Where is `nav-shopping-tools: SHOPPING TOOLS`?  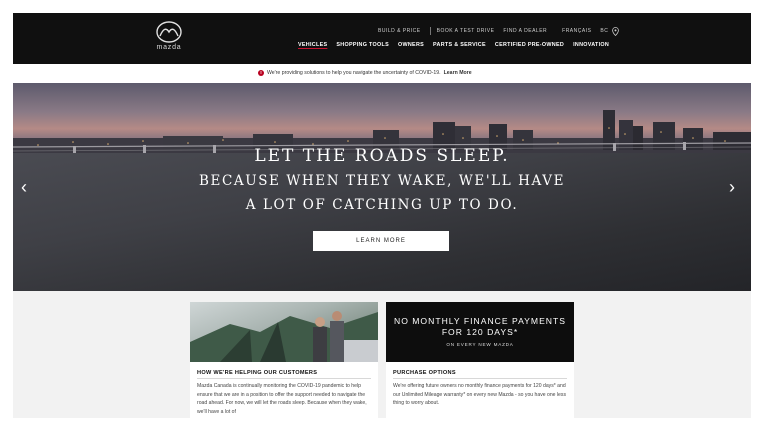
nav-shopping-tools: SHOPPING TOOLS is located at coordinates (362, 45).